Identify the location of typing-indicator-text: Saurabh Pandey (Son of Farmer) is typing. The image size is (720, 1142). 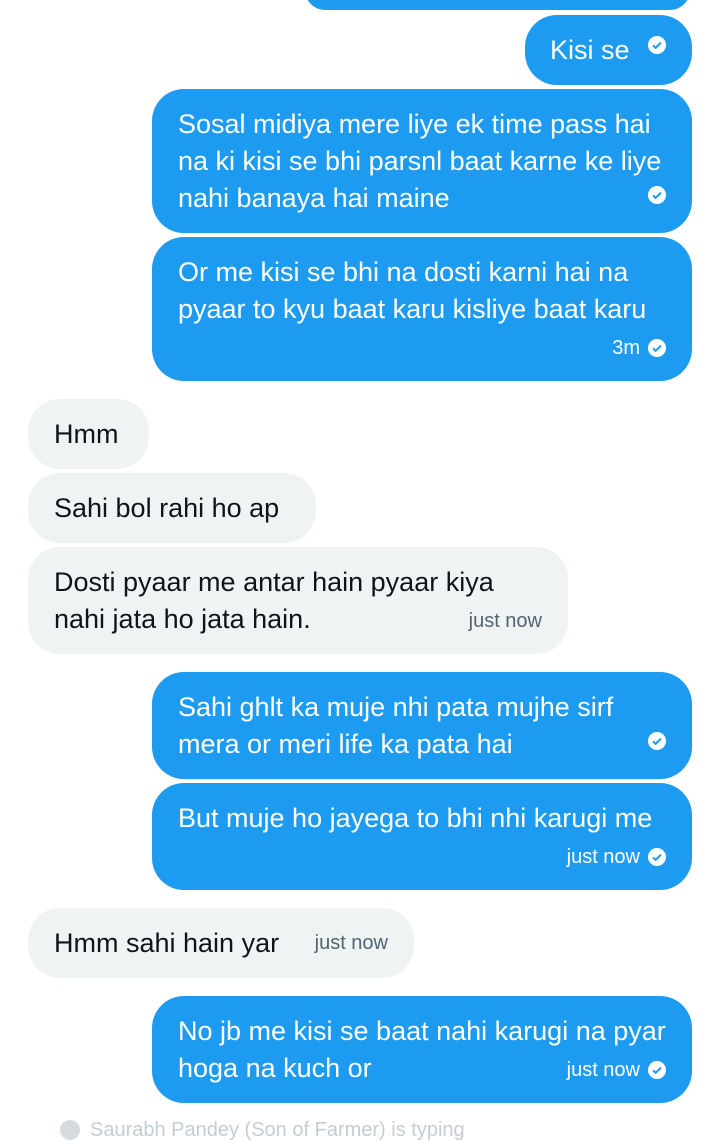
(277, 1129).